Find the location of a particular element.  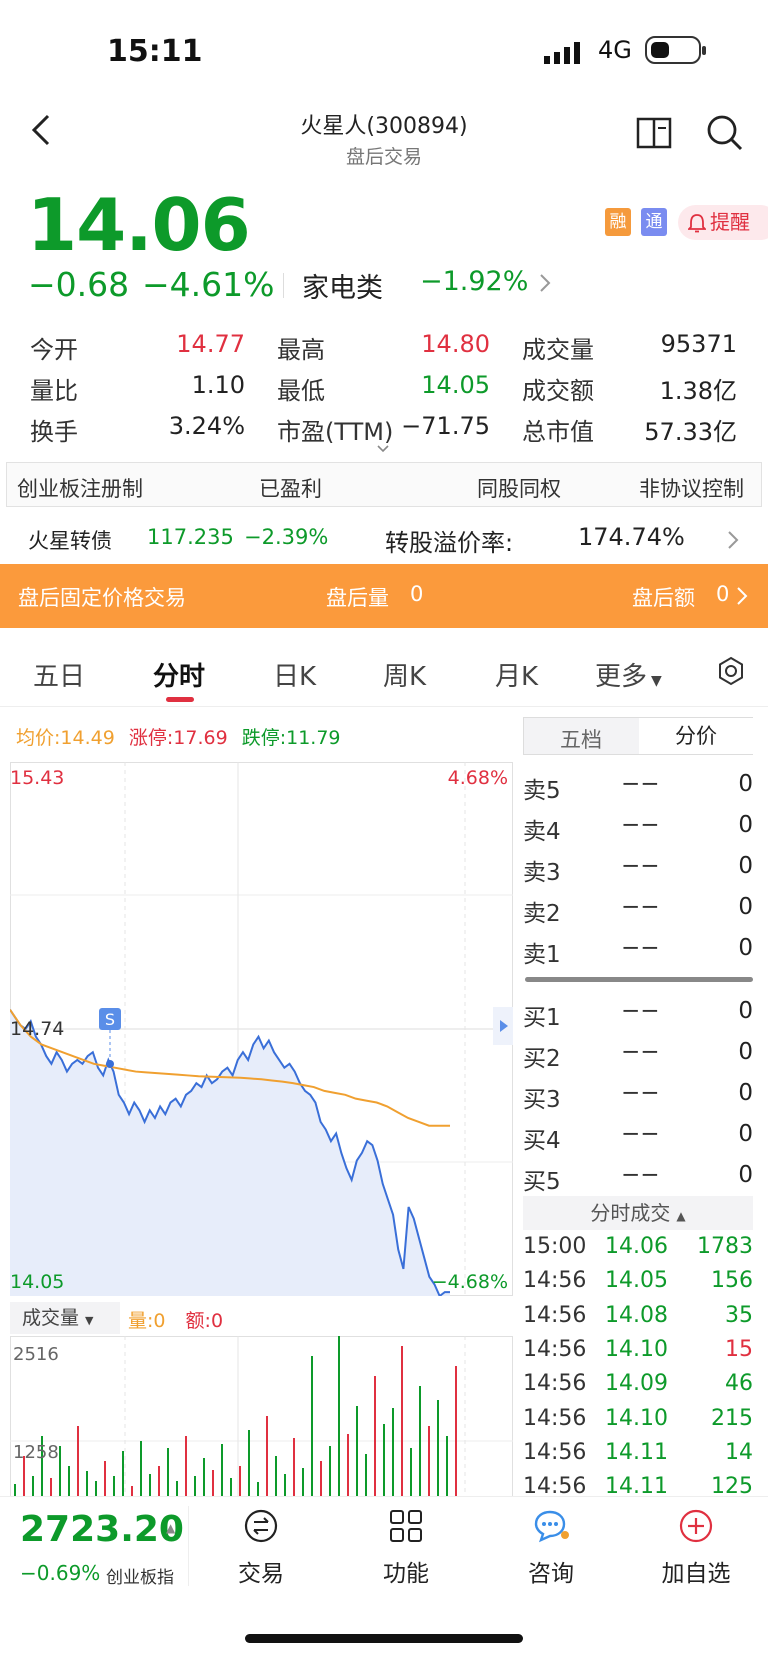

price-change-pct: −4.61% is located at coordinates (208, 284).